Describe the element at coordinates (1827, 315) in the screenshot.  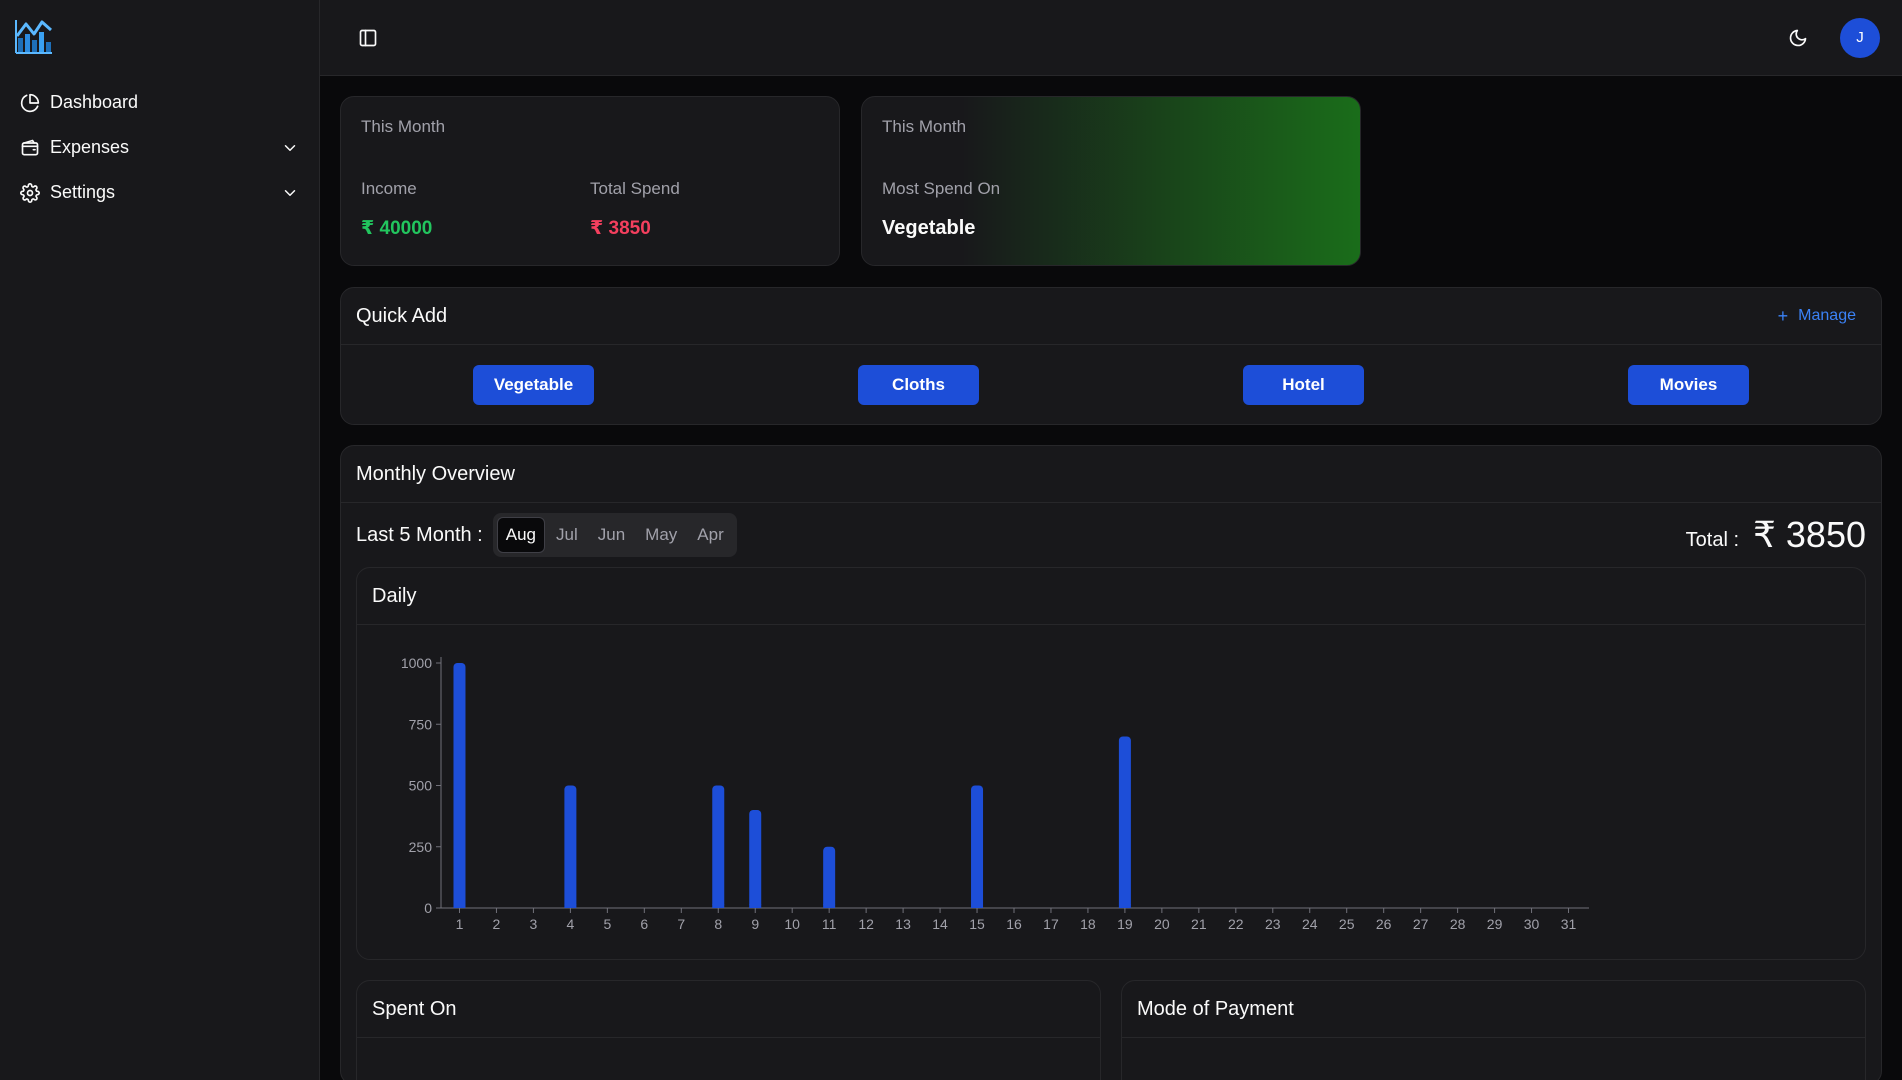
I see `manage-label: Manage` at that location.